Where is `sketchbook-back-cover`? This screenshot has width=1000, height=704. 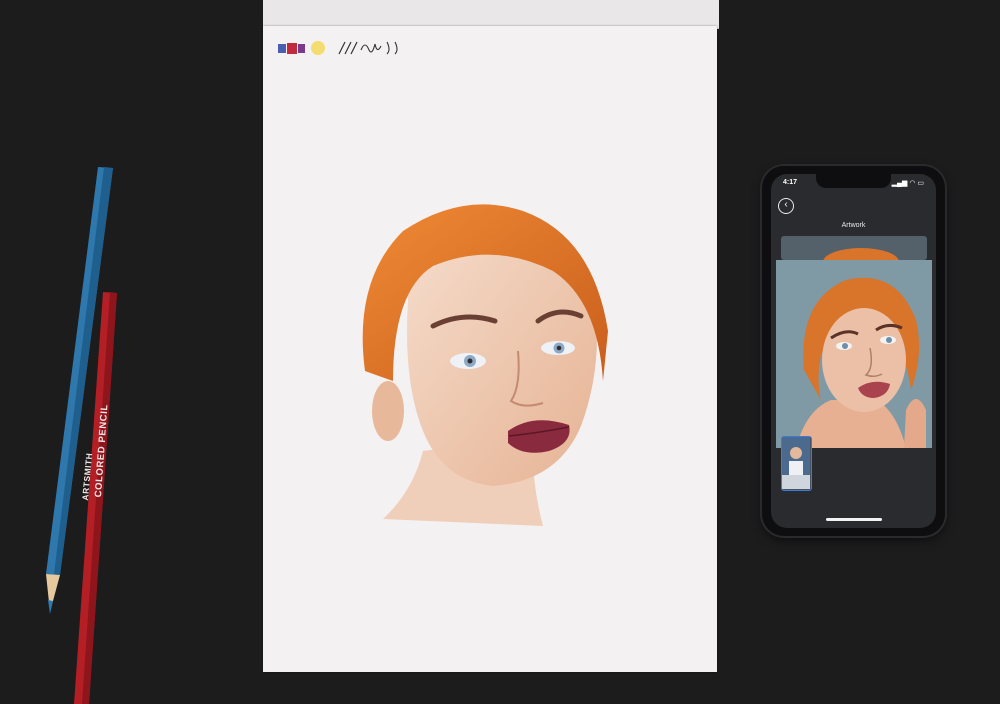
sketchbook-back-cover is located at coordinates (491, 14).